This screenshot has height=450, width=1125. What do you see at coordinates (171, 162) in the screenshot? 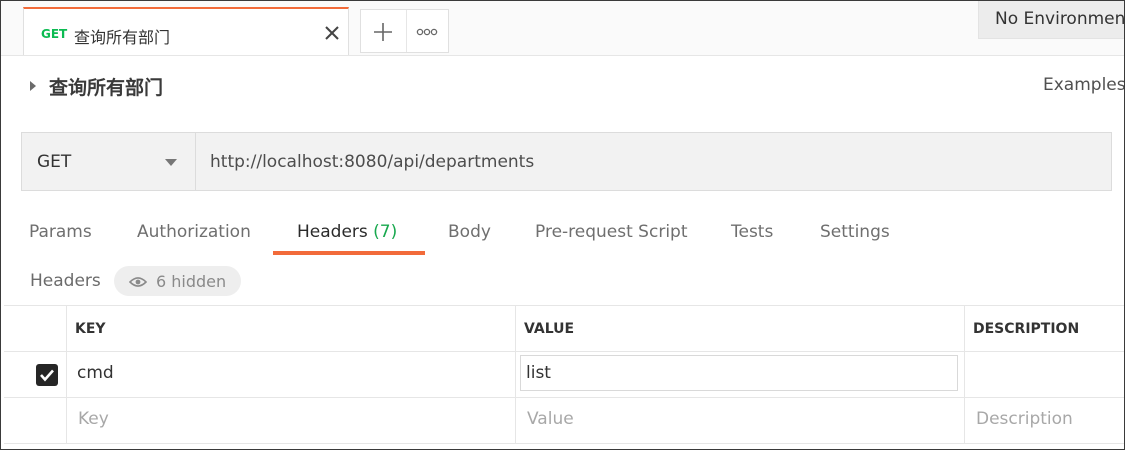
I see `chevron-down-icon` at bounding box center [171, 162].